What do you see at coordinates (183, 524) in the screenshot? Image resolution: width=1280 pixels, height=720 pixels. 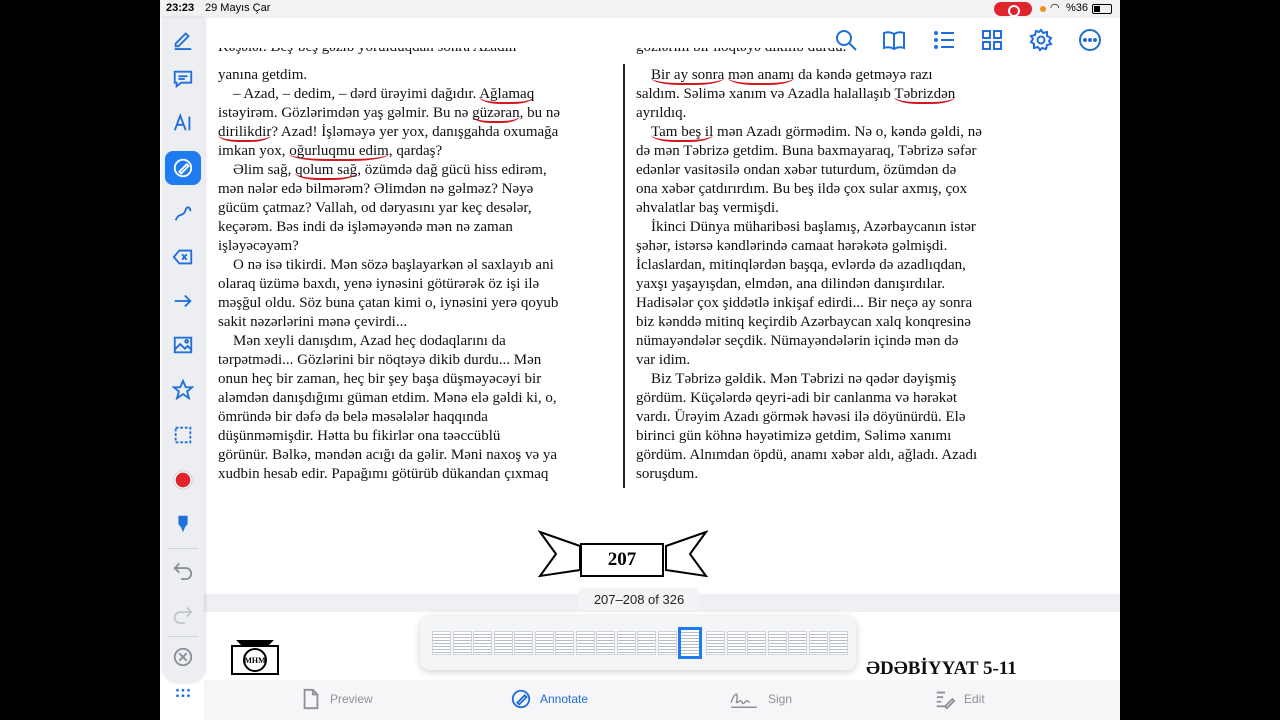 I see `marker-icon` at bounding box center [183, 524].